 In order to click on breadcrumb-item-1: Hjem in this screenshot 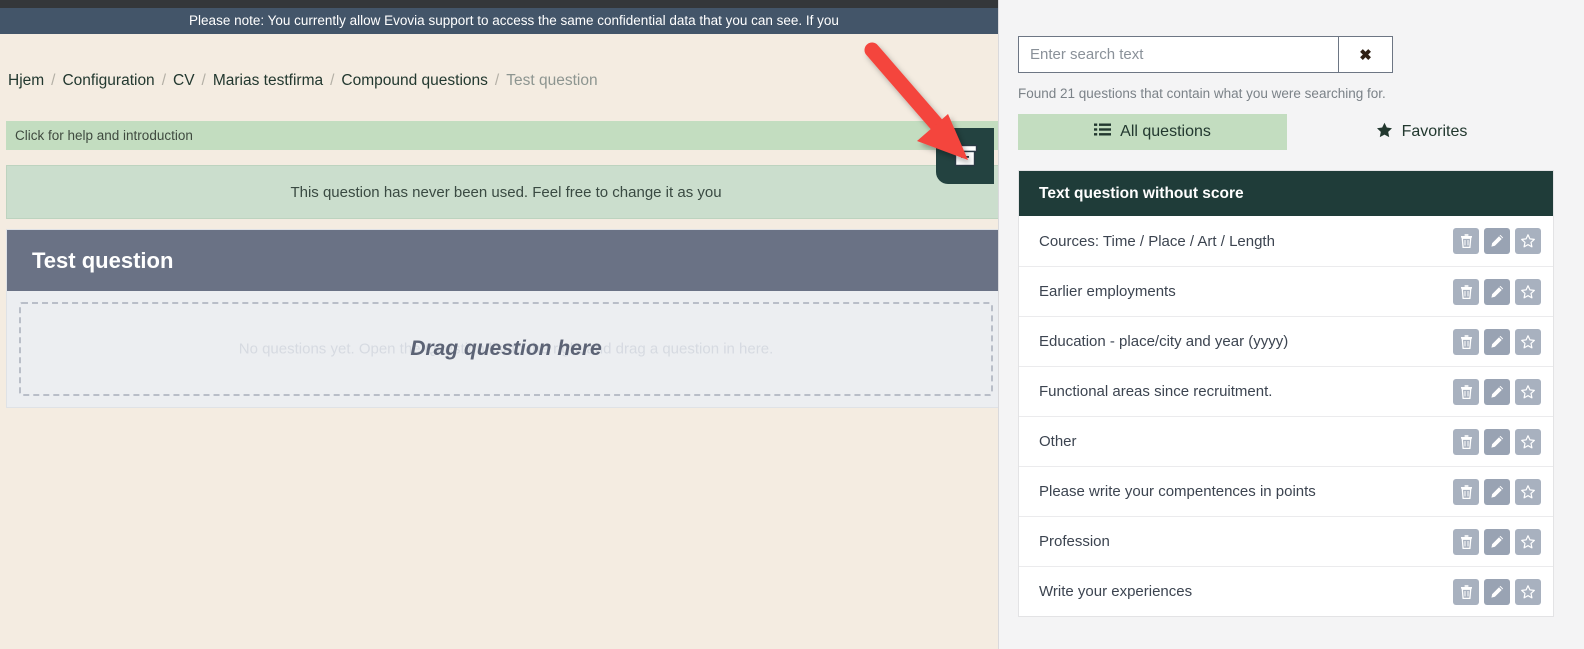, I will do `click(26, 80)`.